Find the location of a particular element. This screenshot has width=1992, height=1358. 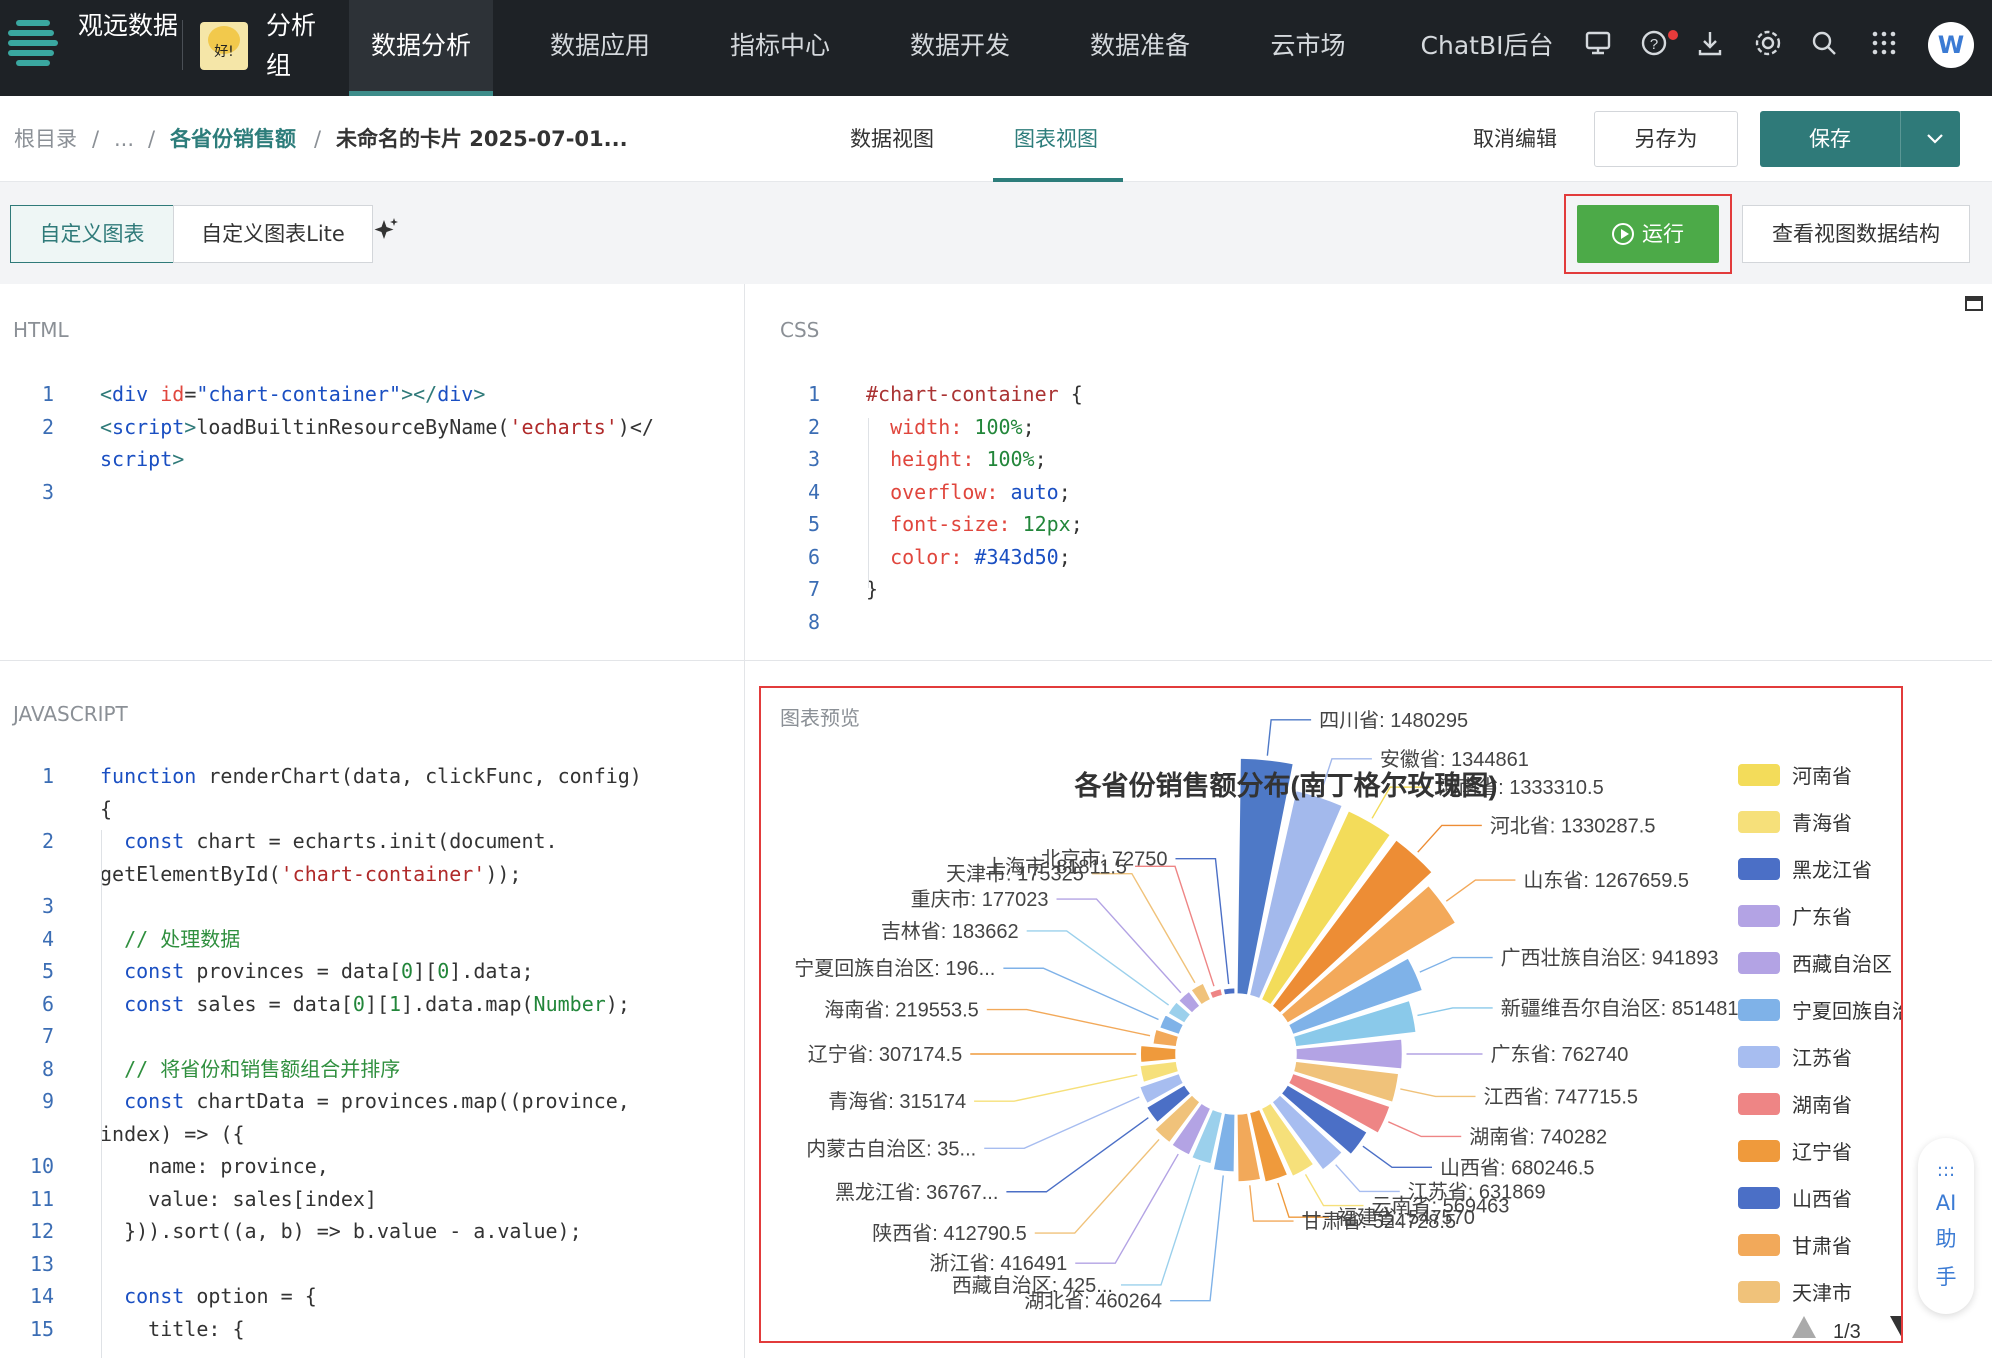

nav-data-application: 数据应用 is located at coordinates (600, 48).